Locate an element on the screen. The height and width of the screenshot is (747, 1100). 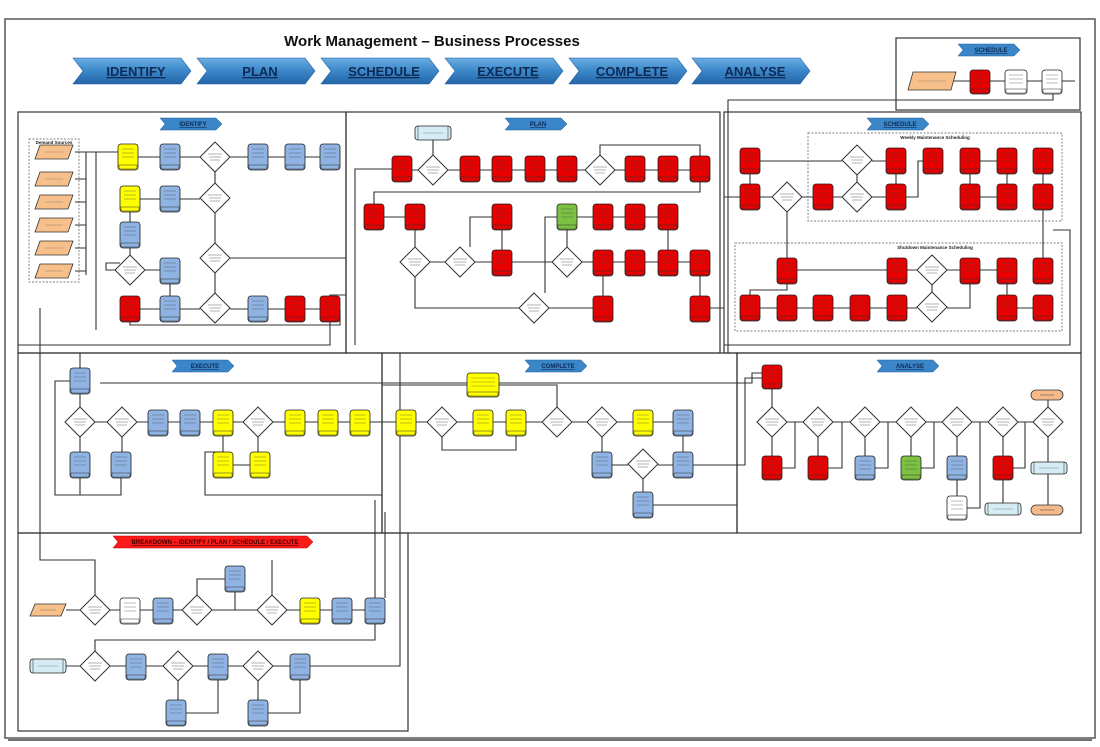
terminator is located at coordinates (1047, 510).